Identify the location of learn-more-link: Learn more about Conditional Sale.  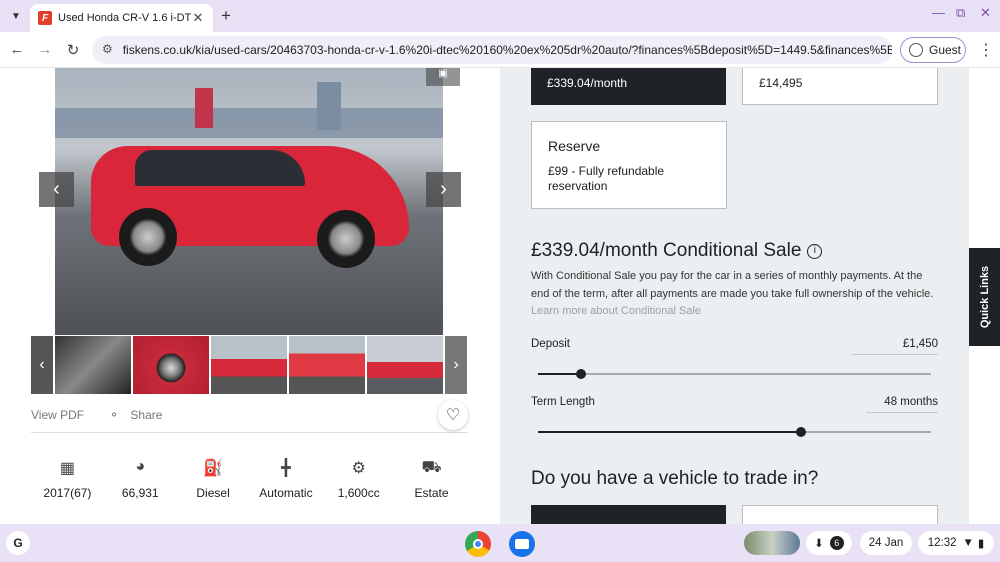
(616, 311).